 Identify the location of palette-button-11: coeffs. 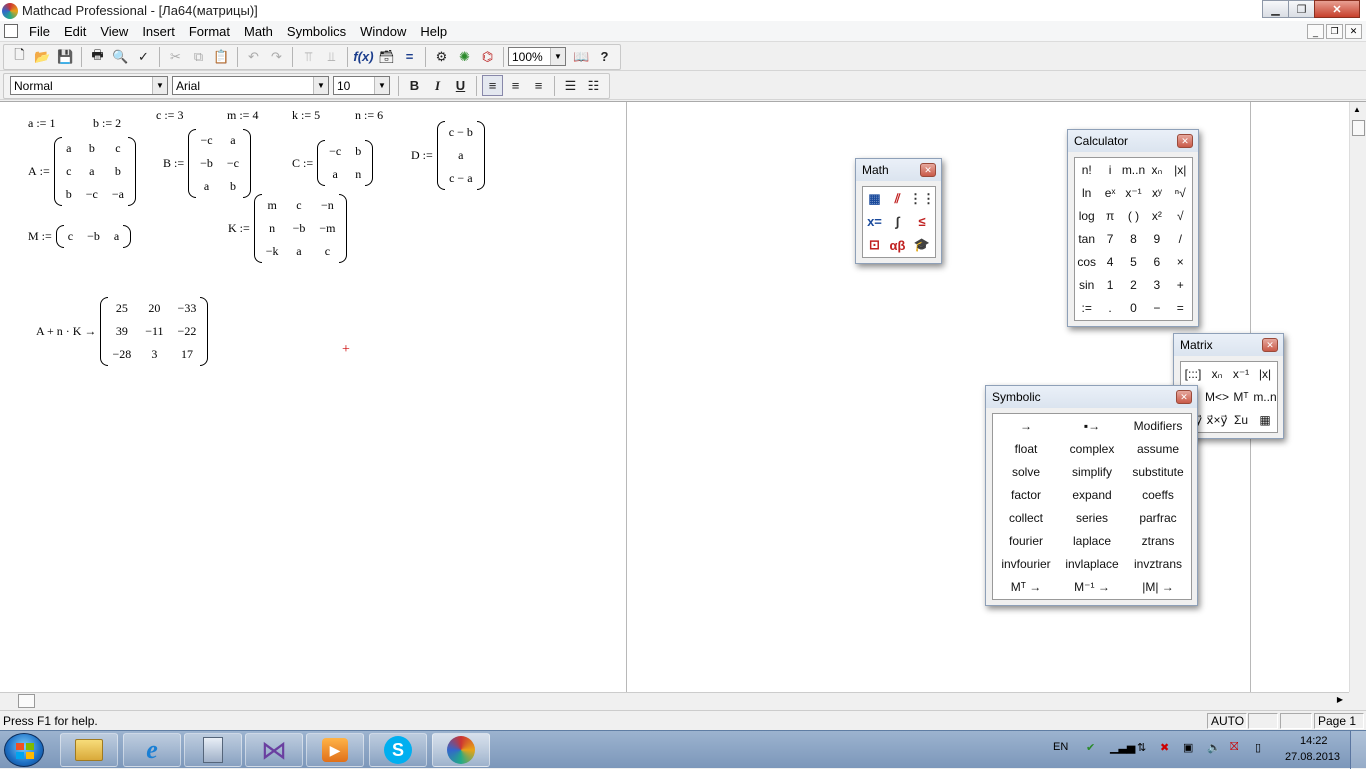
(1158, 494).